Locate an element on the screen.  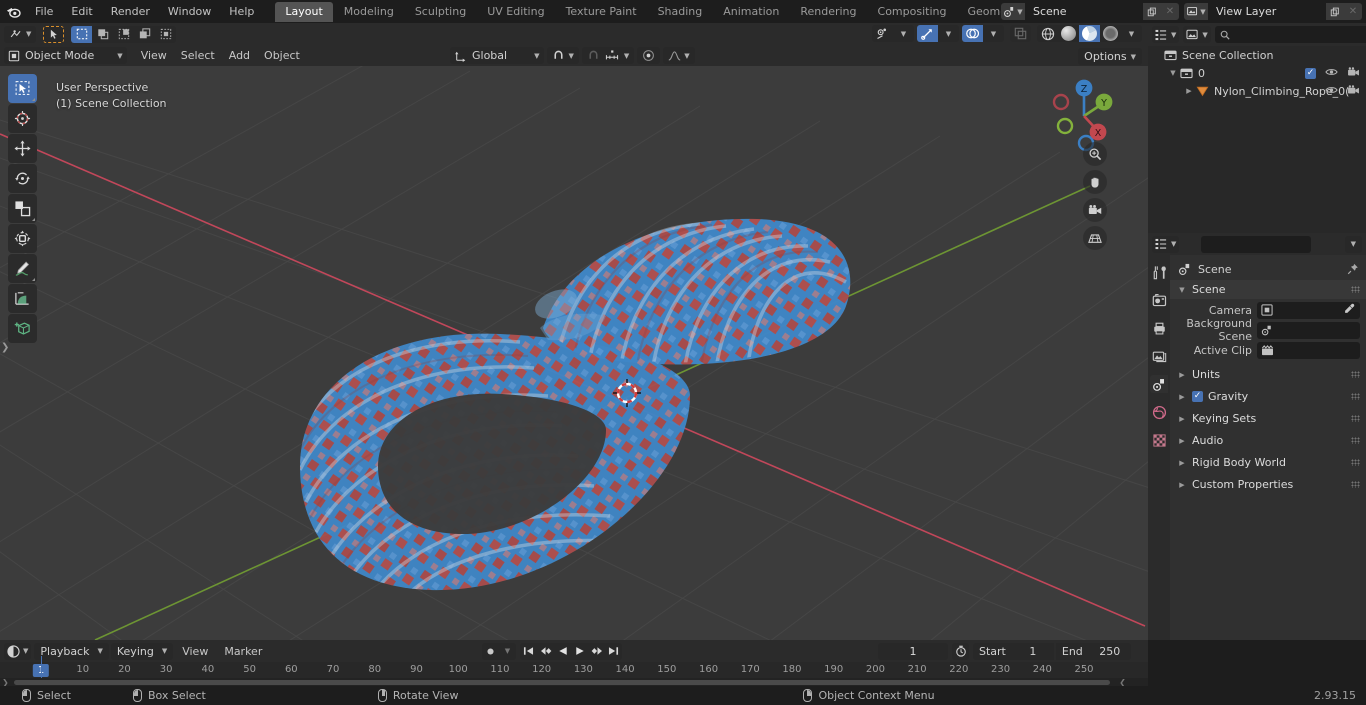
row-disclosure-triangle: ▼ is located at coordinates (1173, 73).